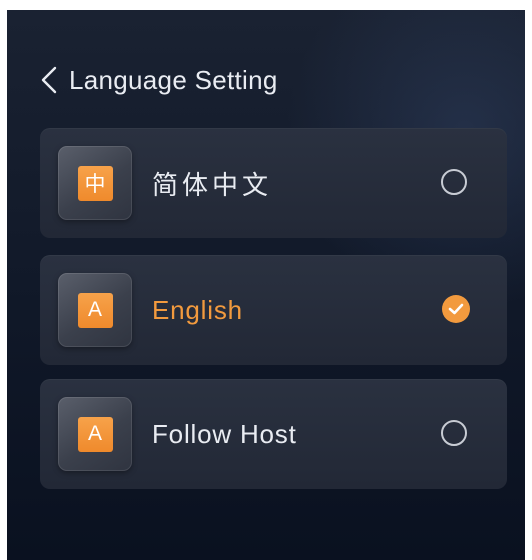  I want to click on back-header: Language Setting, so click(157, 80).